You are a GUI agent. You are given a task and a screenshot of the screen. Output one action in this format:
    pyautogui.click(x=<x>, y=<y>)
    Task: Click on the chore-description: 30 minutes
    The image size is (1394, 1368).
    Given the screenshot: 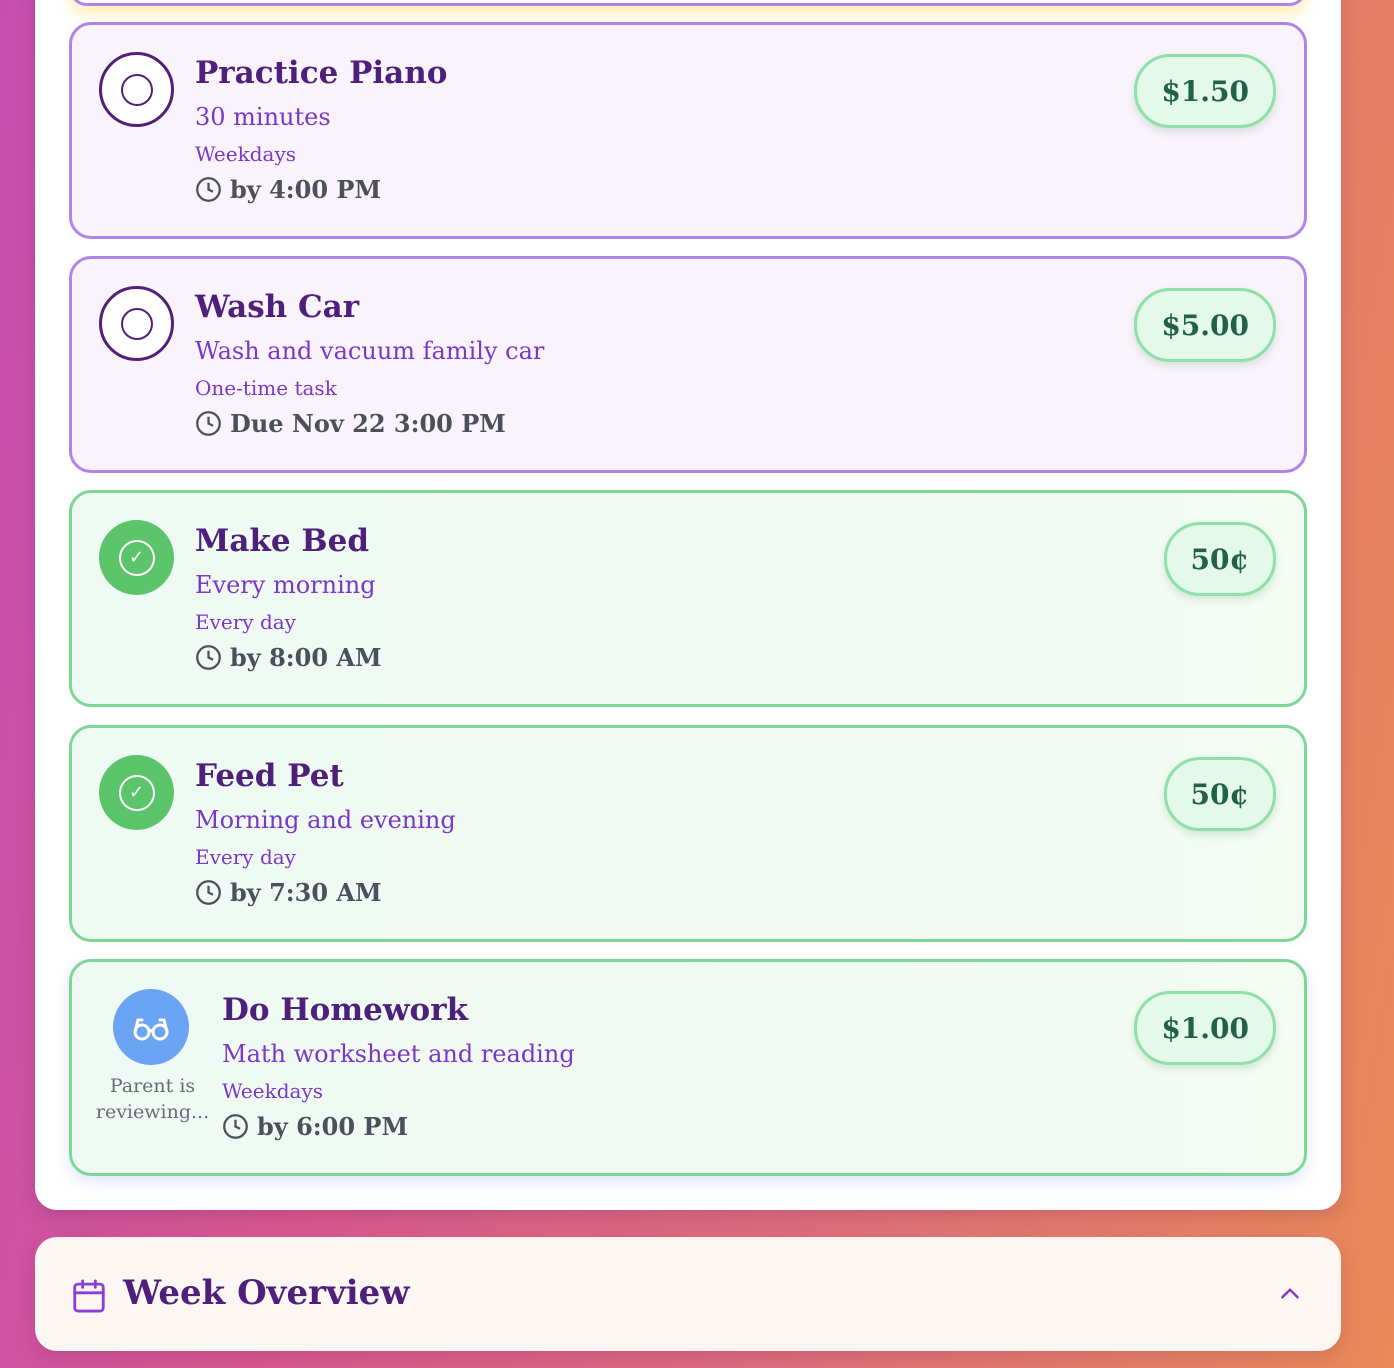 What is the action you would take?
    pyautogui.click(x=263, y=117)
    